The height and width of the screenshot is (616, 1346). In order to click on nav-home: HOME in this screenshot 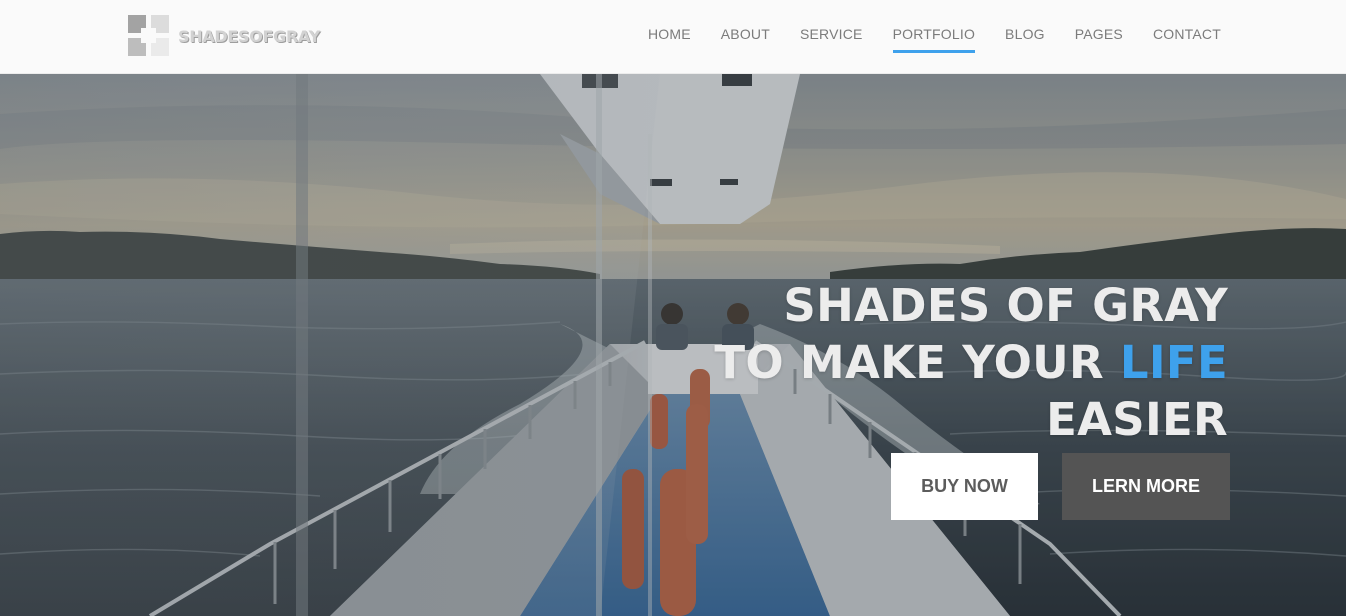, I will do `click(669, 39)`.